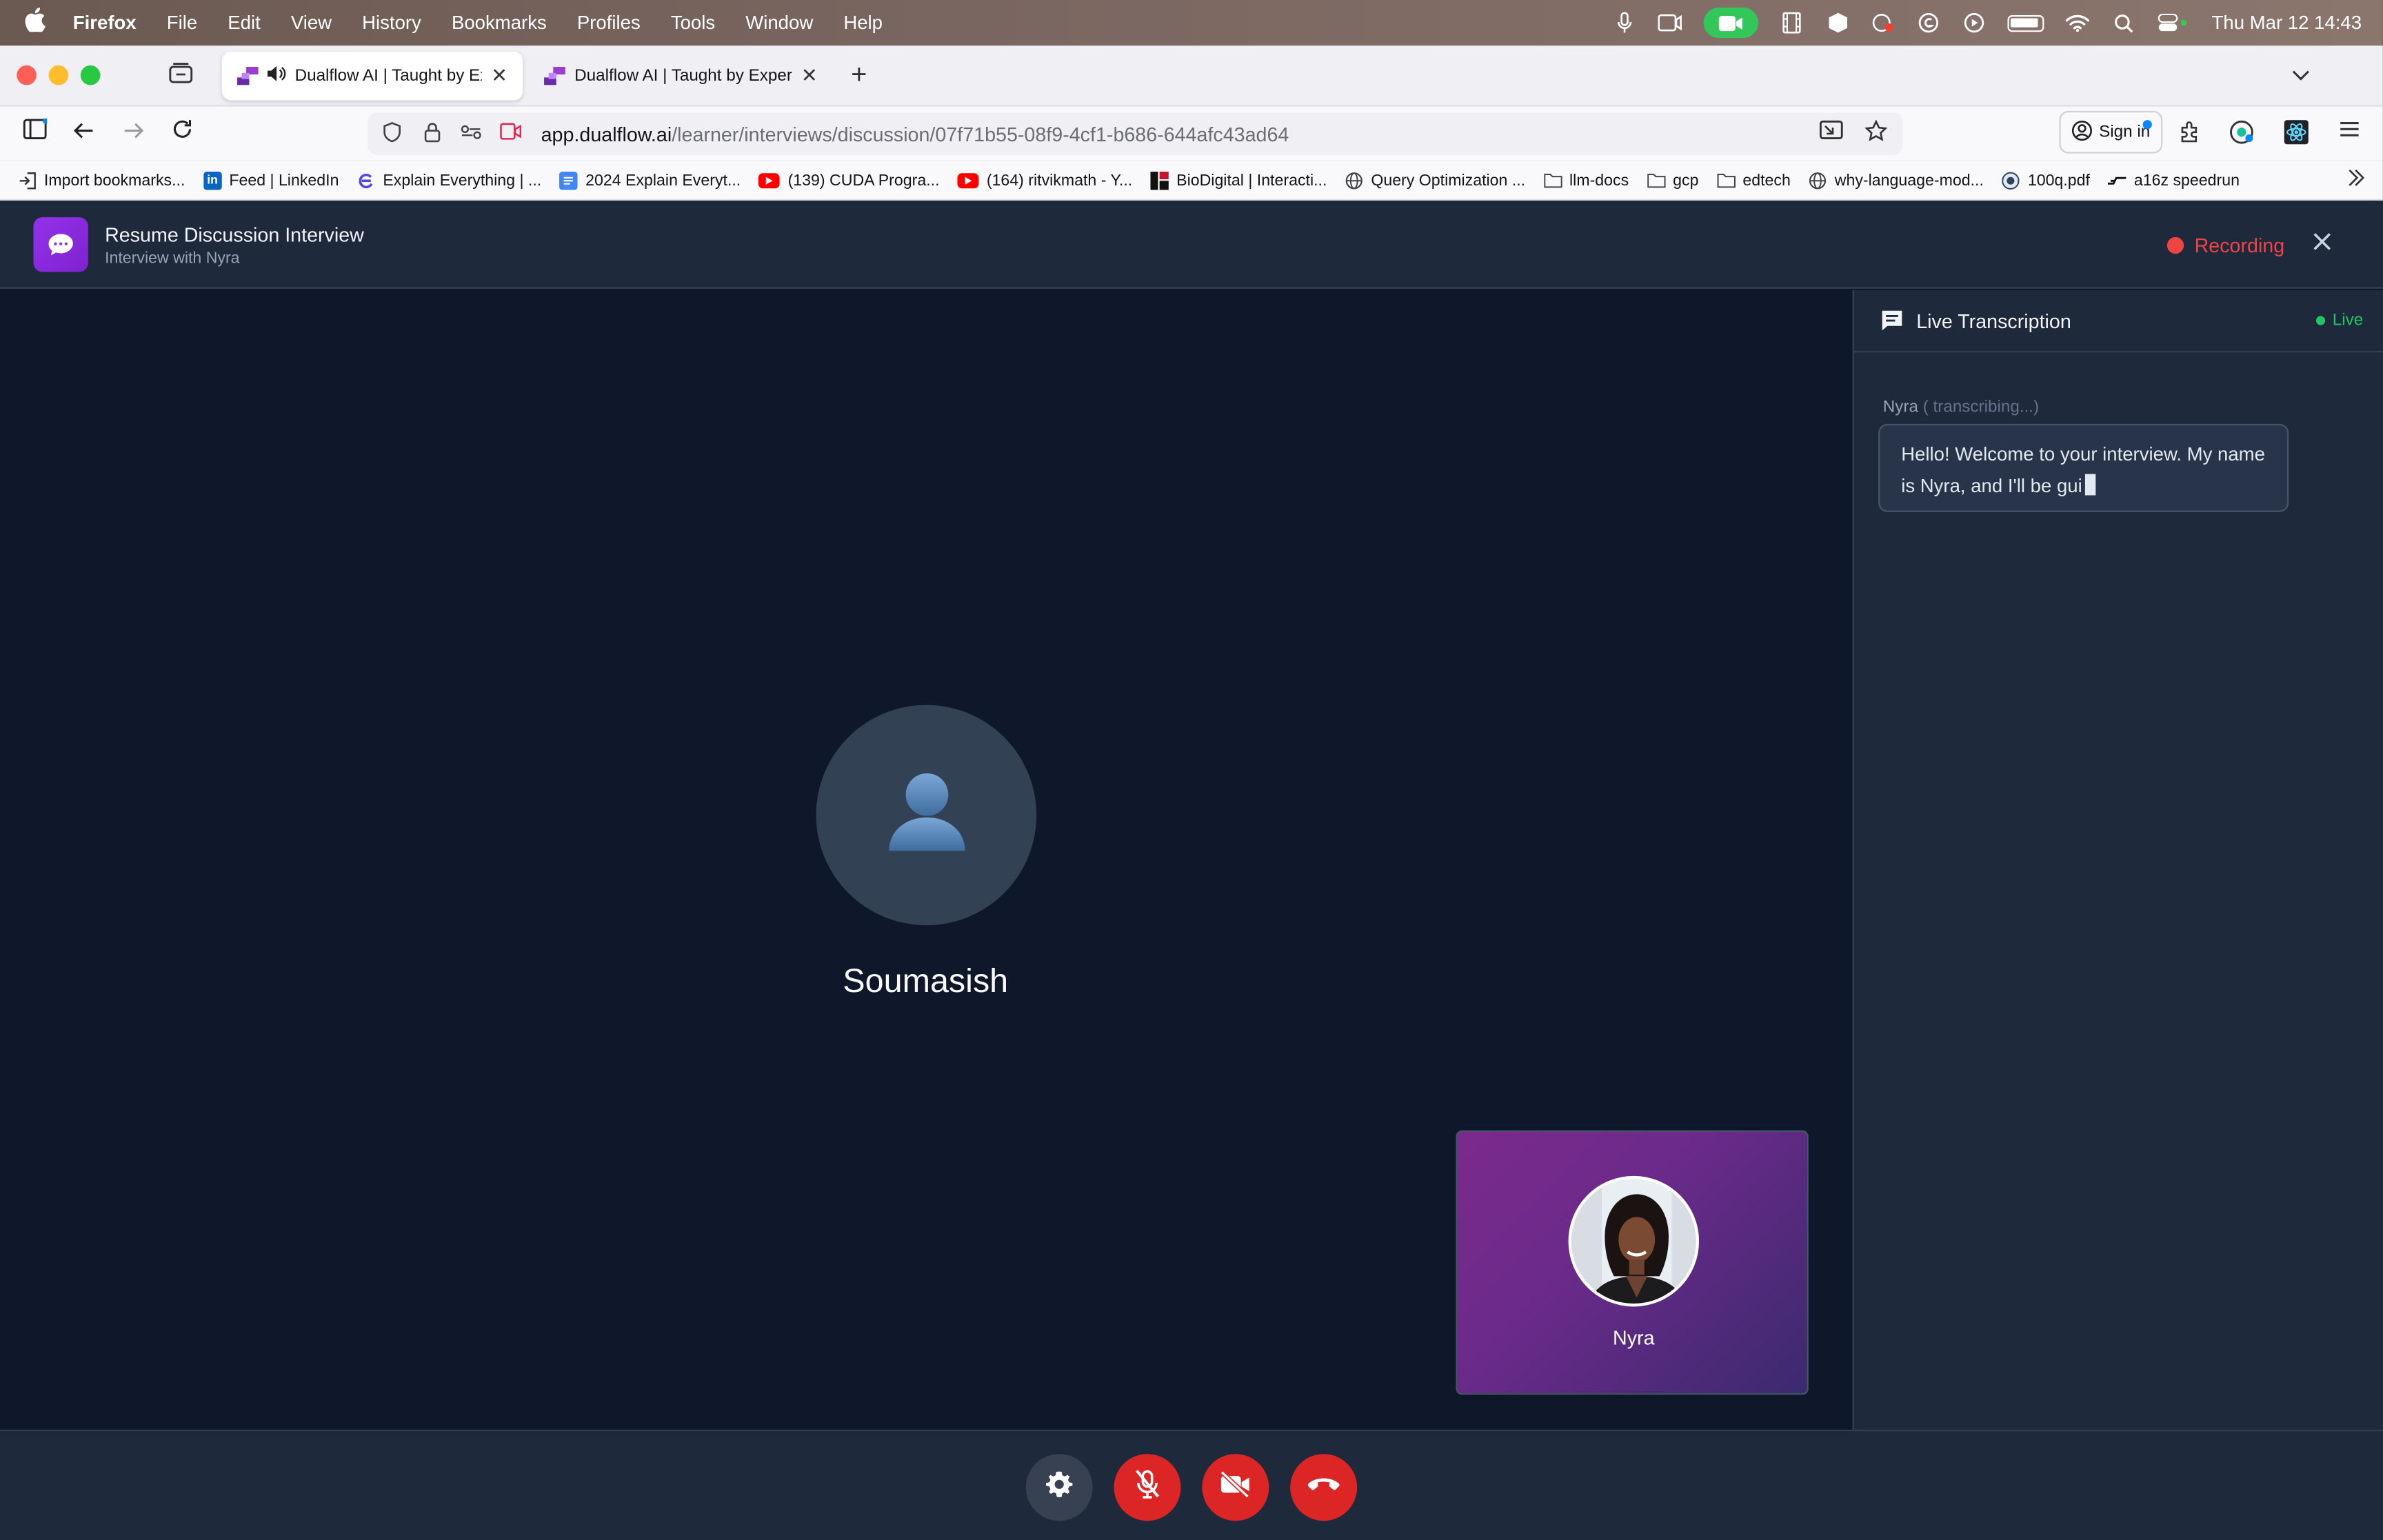 This screenshot has height=1540, width=2383. What do you see at coordinates (1974, 23) in the screenshot?
I see `play-circle-icon` at bounding box center [1974, 23].